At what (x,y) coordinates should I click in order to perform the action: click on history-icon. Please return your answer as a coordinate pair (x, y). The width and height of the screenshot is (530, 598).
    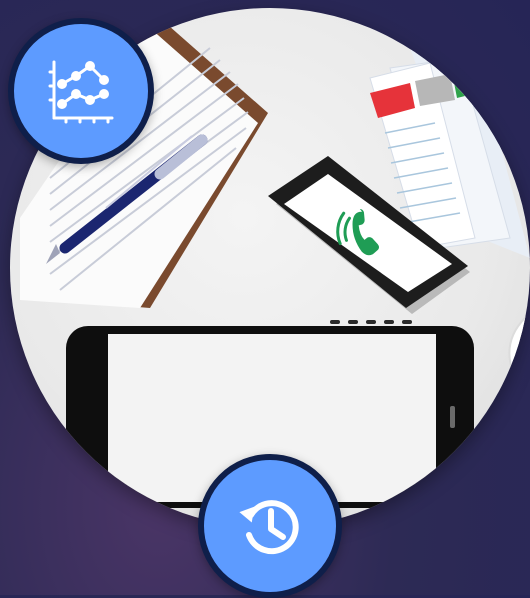
    Looking at the image, I should click on (269, 527).